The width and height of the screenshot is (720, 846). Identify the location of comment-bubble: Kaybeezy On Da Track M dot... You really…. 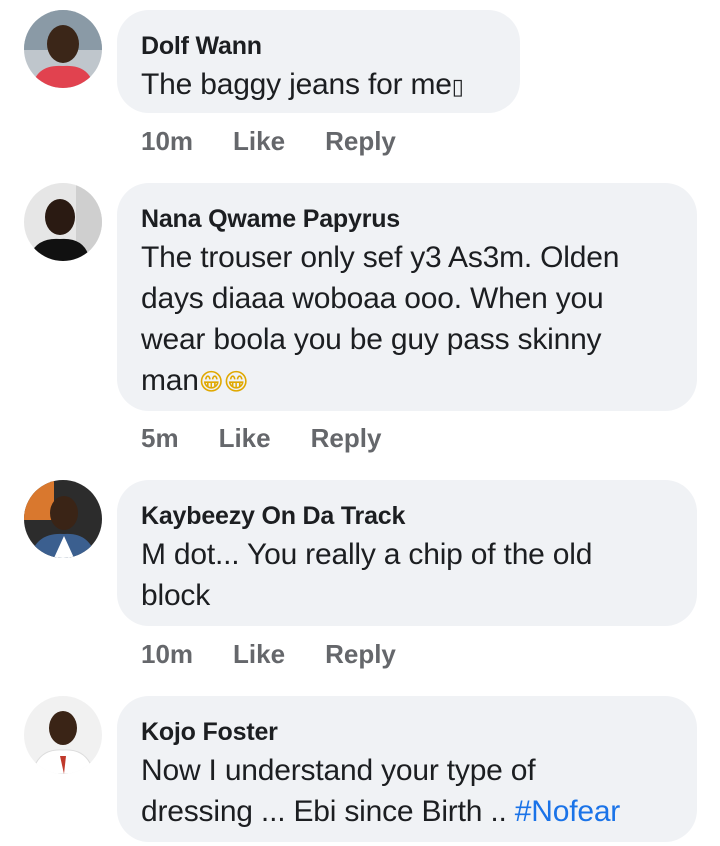
(407, 553).